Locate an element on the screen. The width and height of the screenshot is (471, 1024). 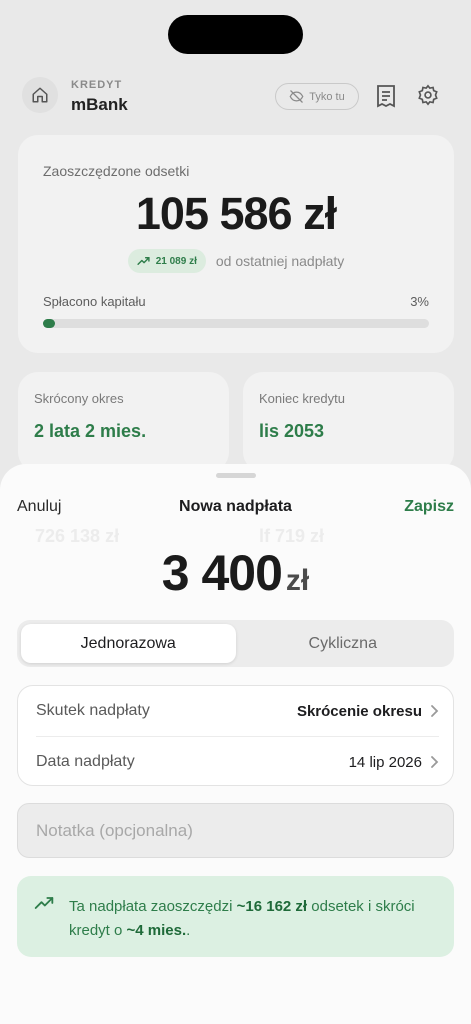
dynamic-island is located at coordinates (235, 34).